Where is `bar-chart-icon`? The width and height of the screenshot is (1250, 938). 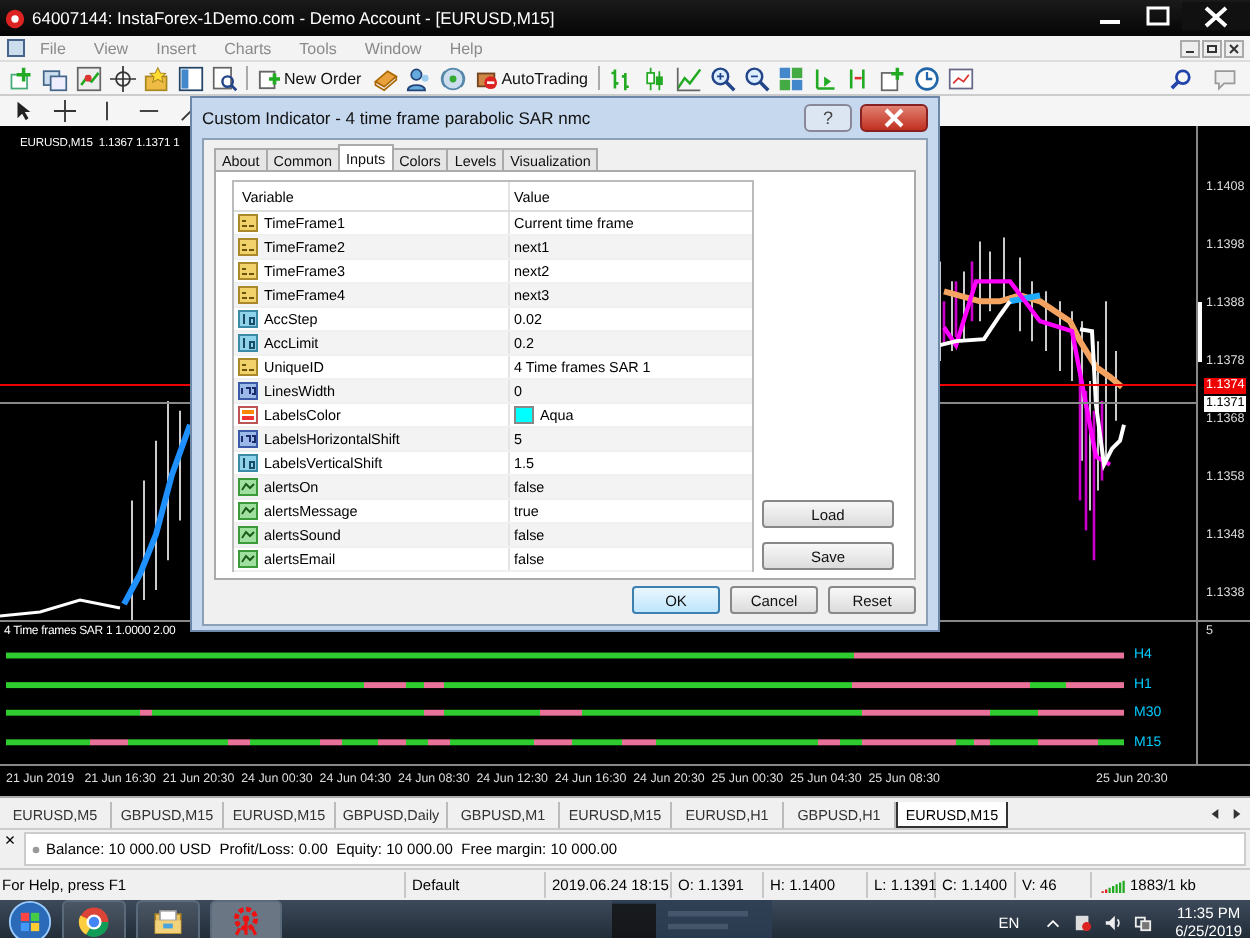
bar-chart-icon is located at coordinates (620, 78).